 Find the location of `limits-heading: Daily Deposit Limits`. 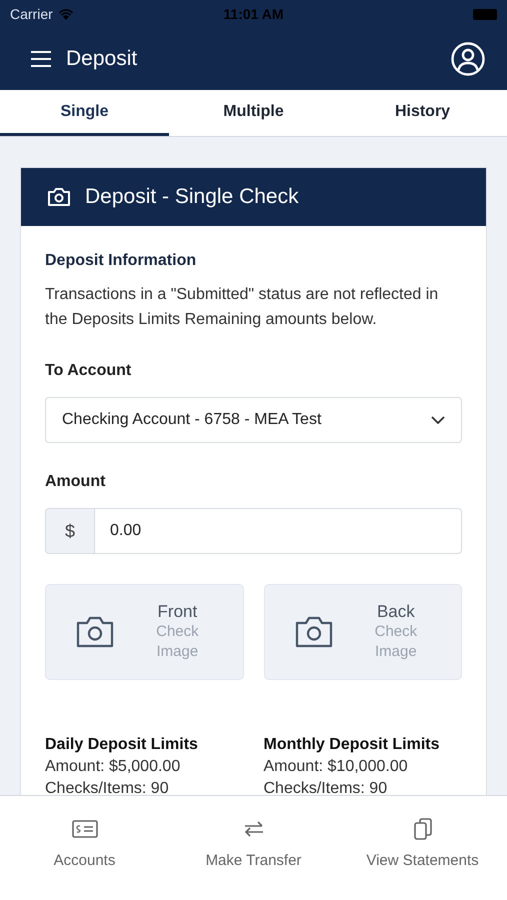

limits-heading: Daily Deposit Limits is located at coordinates (122, 745).